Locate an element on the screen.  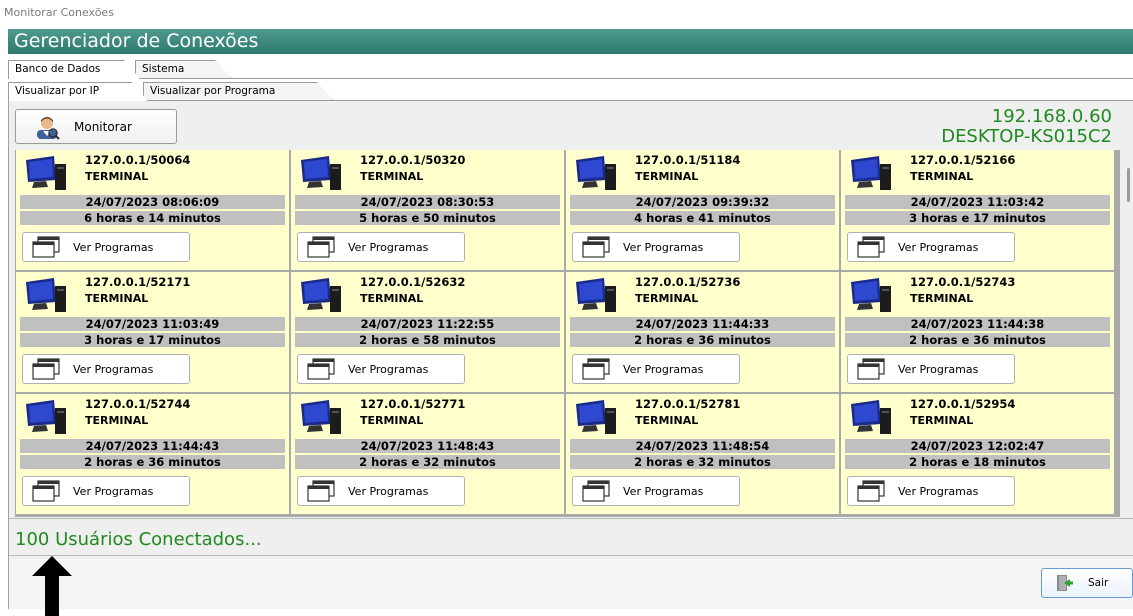
tab-visualizar-por-ip: Visualizar por IP is located at coordinates (78, 91).